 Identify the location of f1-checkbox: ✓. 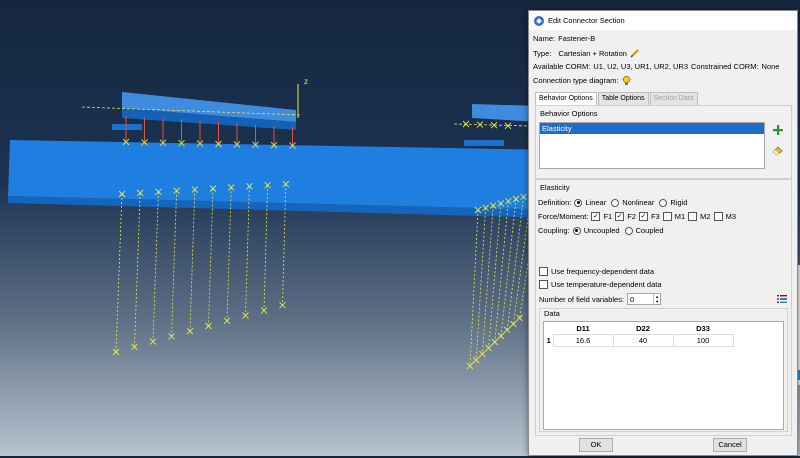
(596, 216).